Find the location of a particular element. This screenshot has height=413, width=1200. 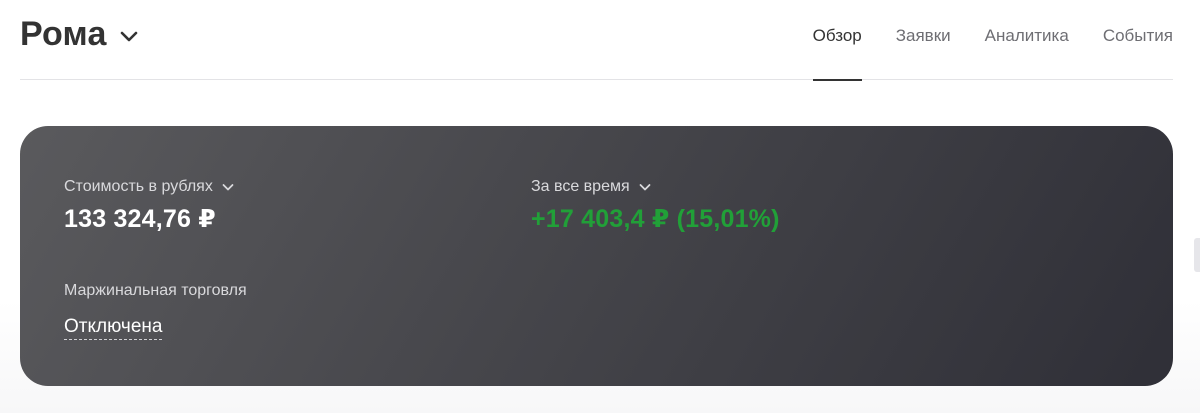

scrollbar-handle is located at coordinates (1197, 255).